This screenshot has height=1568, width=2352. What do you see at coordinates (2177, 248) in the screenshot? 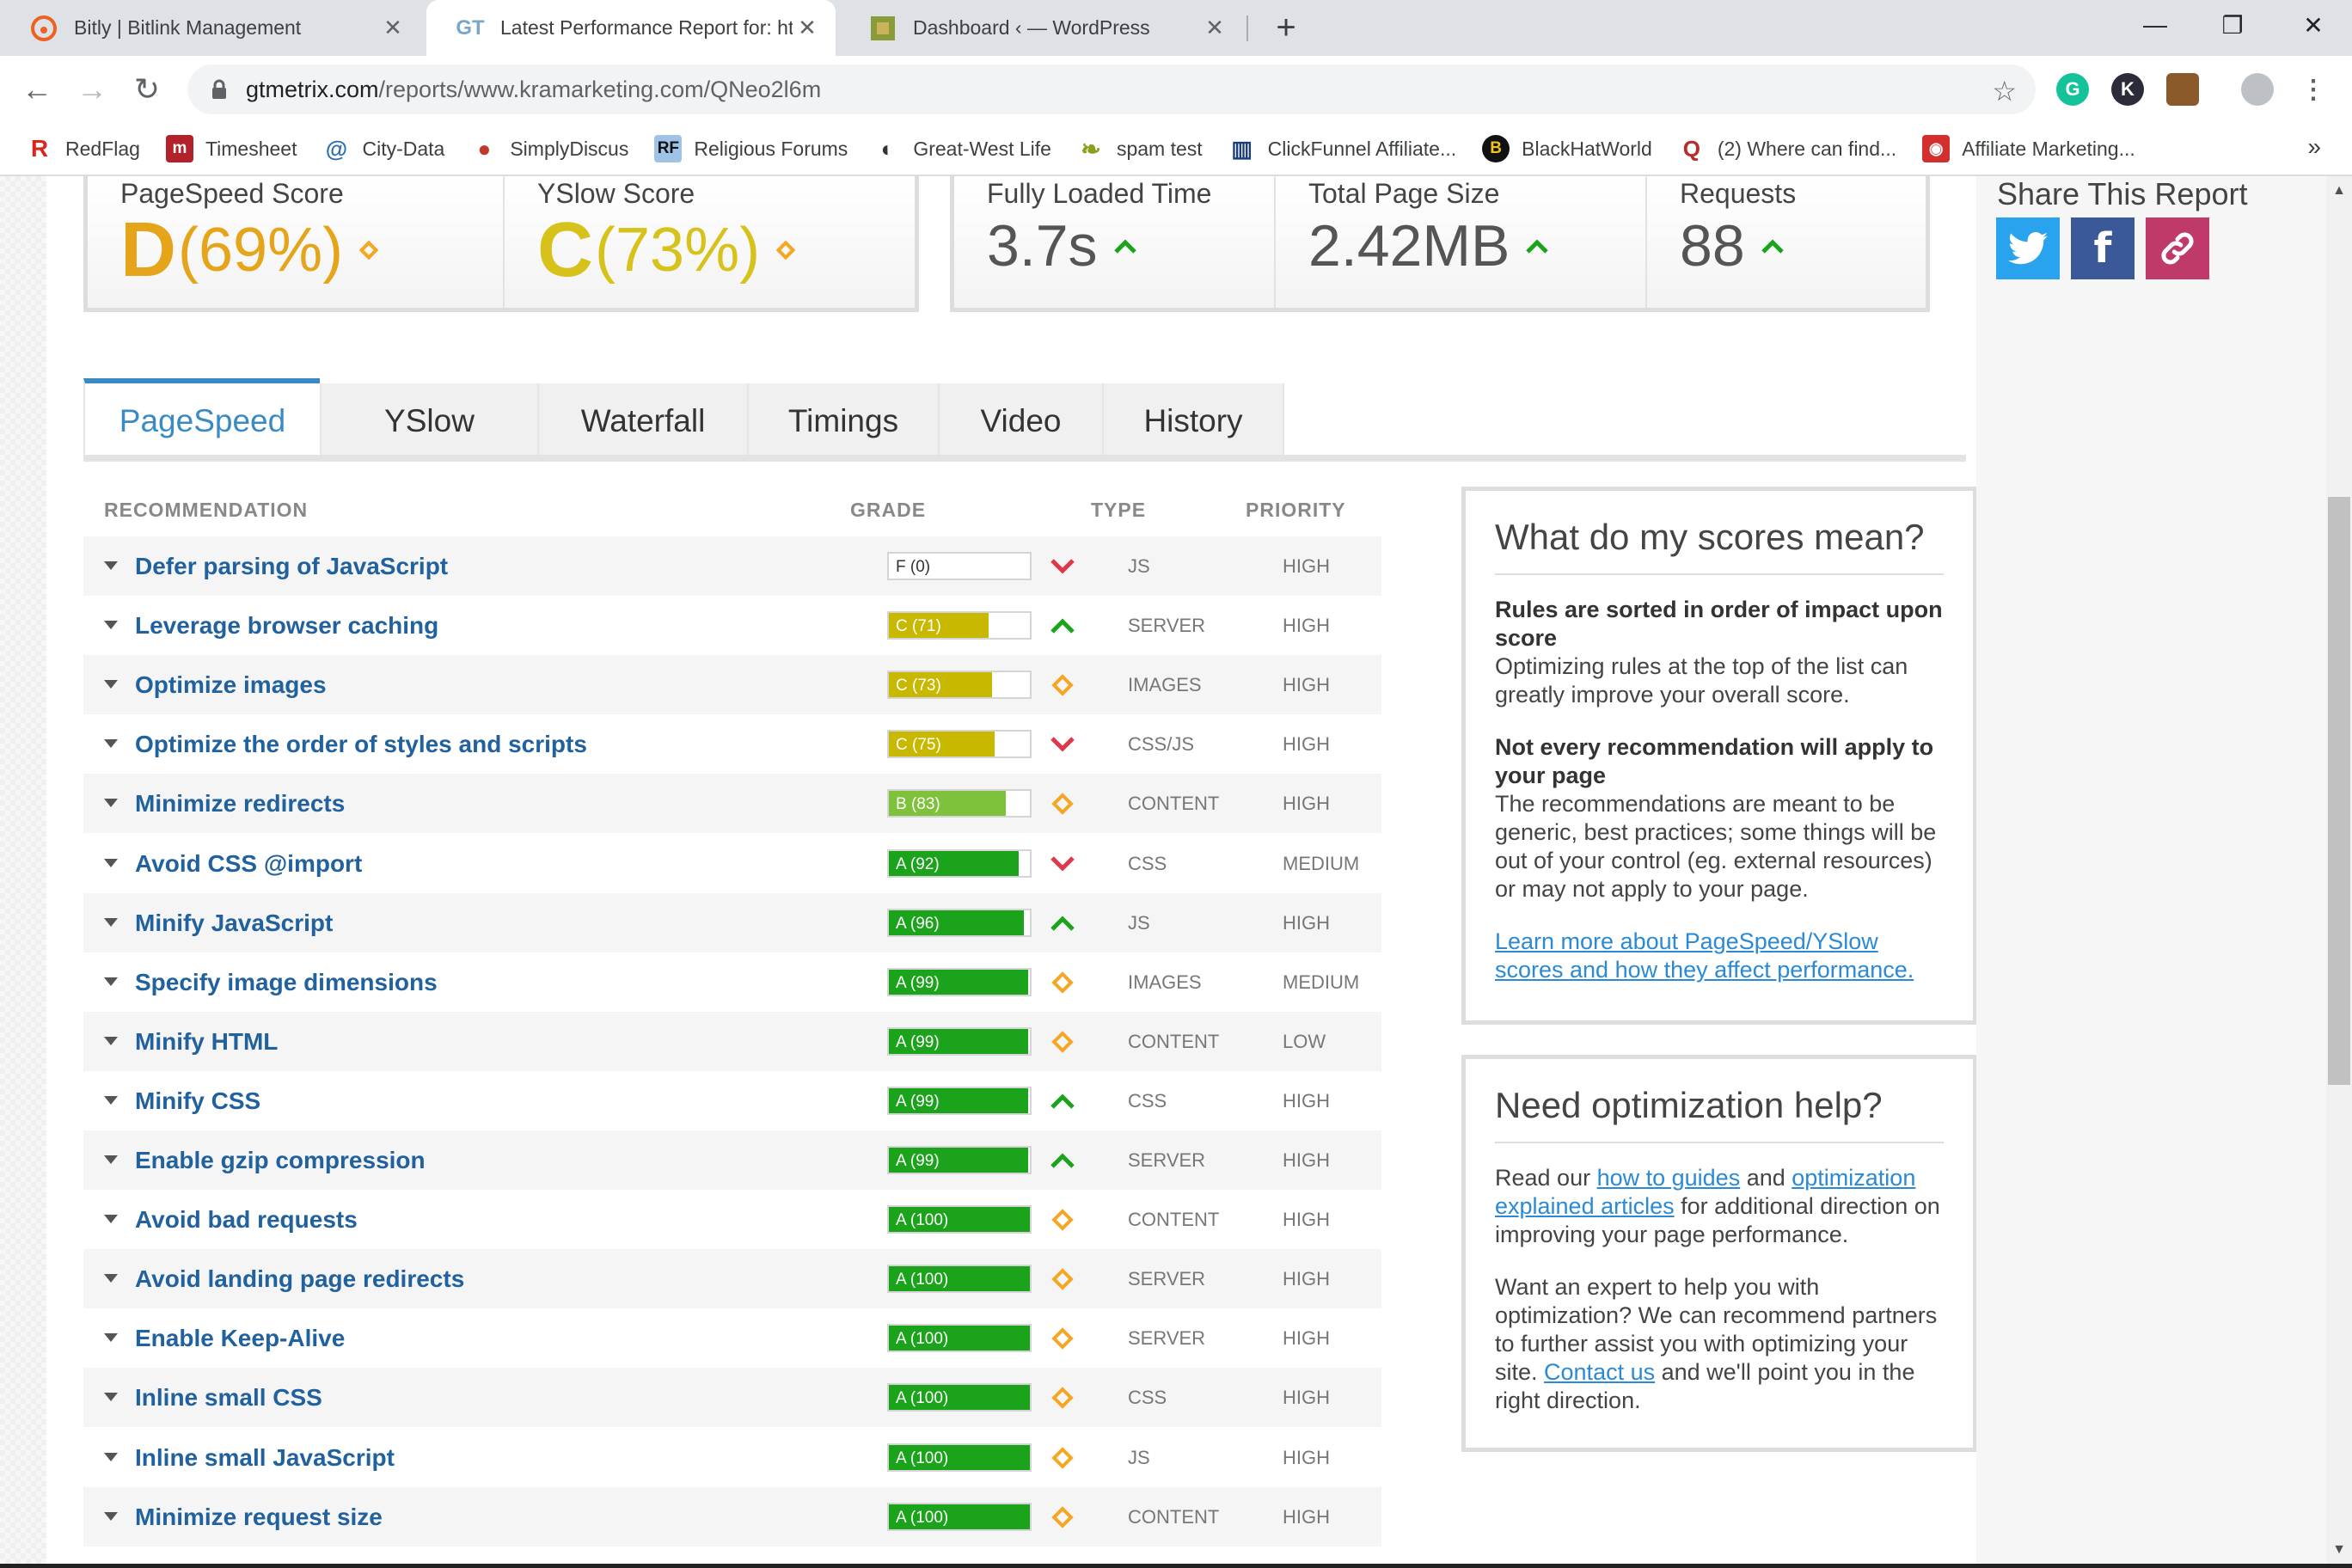
I see `copy-link-button` at bounding box center [2177, 248].